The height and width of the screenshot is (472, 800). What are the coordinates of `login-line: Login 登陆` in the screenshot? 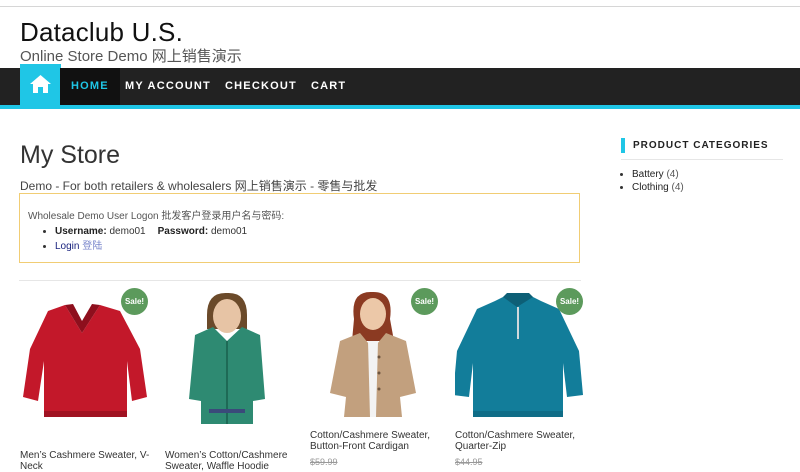 It's located at (151, 246).